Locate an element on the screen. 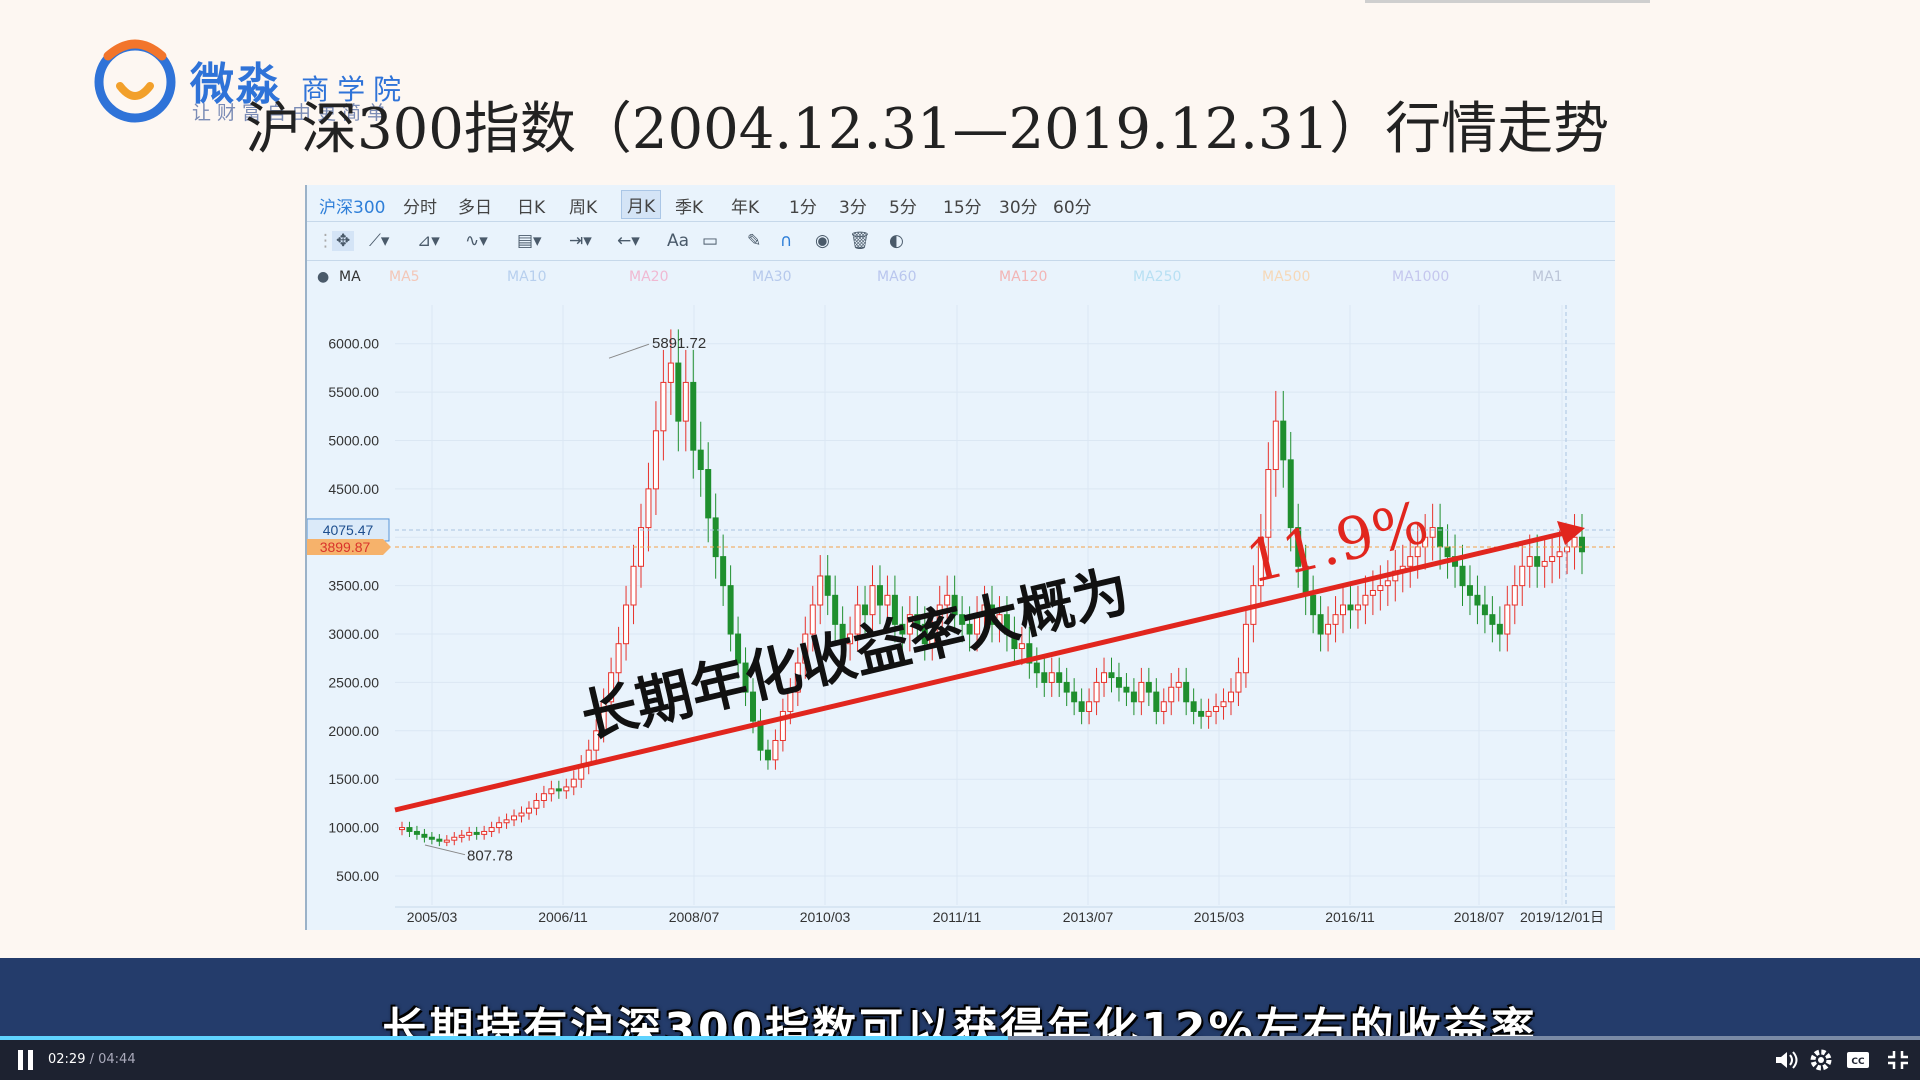 The height and width of the screenshot is (1080, 1920). slide-title: 沪深300指数（2004.12.31—2019.12.31）行情走势 is located at coordinates (927, 129).